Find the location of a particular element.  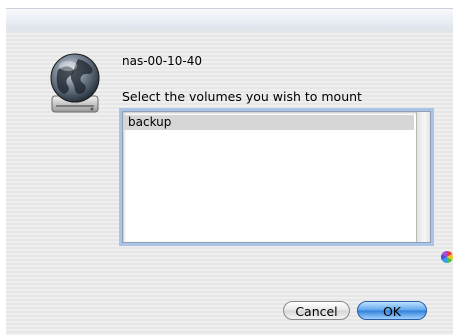

mount-prompt-label: Select the volumes you wish to mount is located at coordinates (242, 96).